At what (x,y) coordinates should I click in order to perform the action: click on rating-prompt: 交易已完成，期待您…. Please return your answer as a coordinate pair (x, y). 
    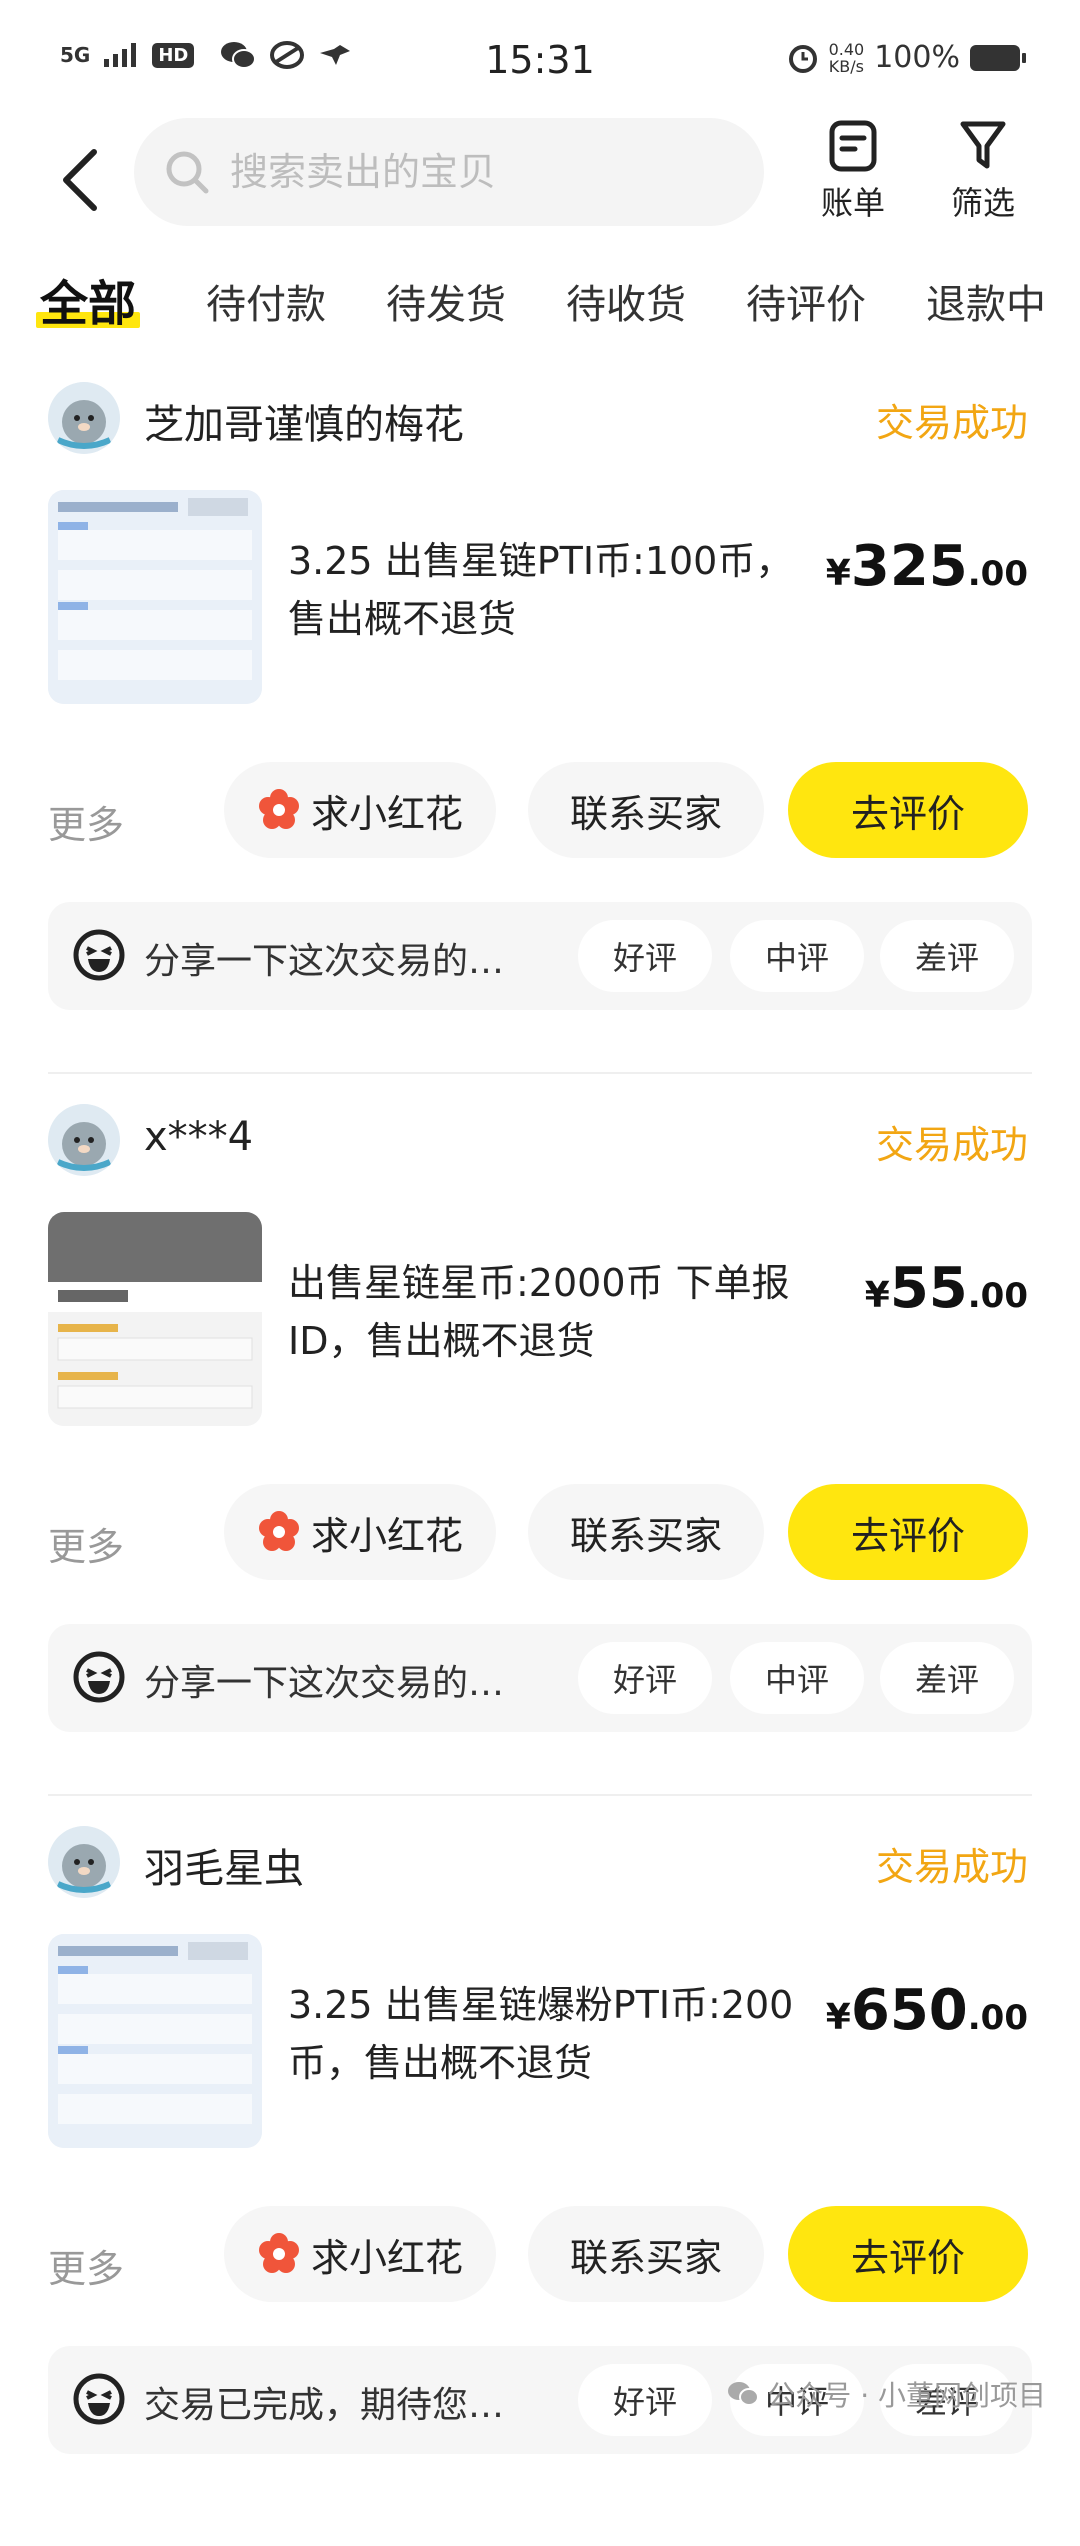
    Looking at the image, I should click on (324, 2402).